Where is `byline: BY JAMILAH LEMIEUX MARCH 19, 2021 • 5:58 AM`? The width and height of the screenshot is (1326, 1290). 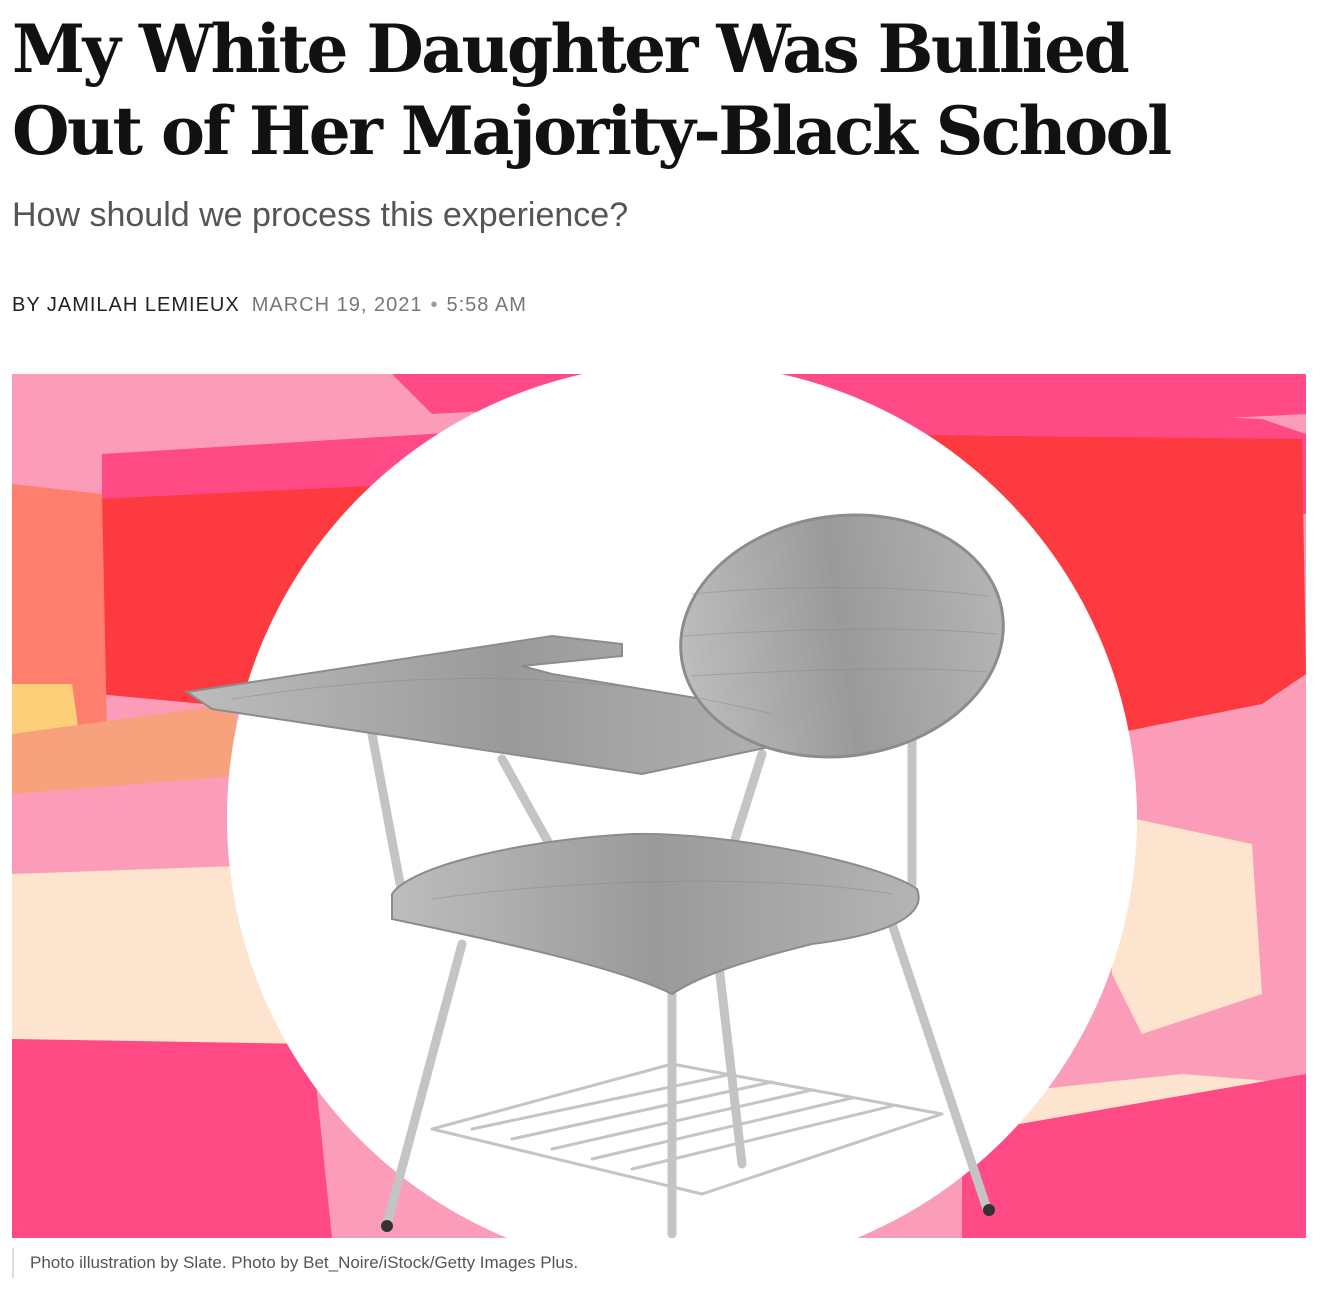 byline: BY JAMILAH LEMIEUX MARCH 19, 2021 • 5:58 AM is located at coordinates (269, 305).